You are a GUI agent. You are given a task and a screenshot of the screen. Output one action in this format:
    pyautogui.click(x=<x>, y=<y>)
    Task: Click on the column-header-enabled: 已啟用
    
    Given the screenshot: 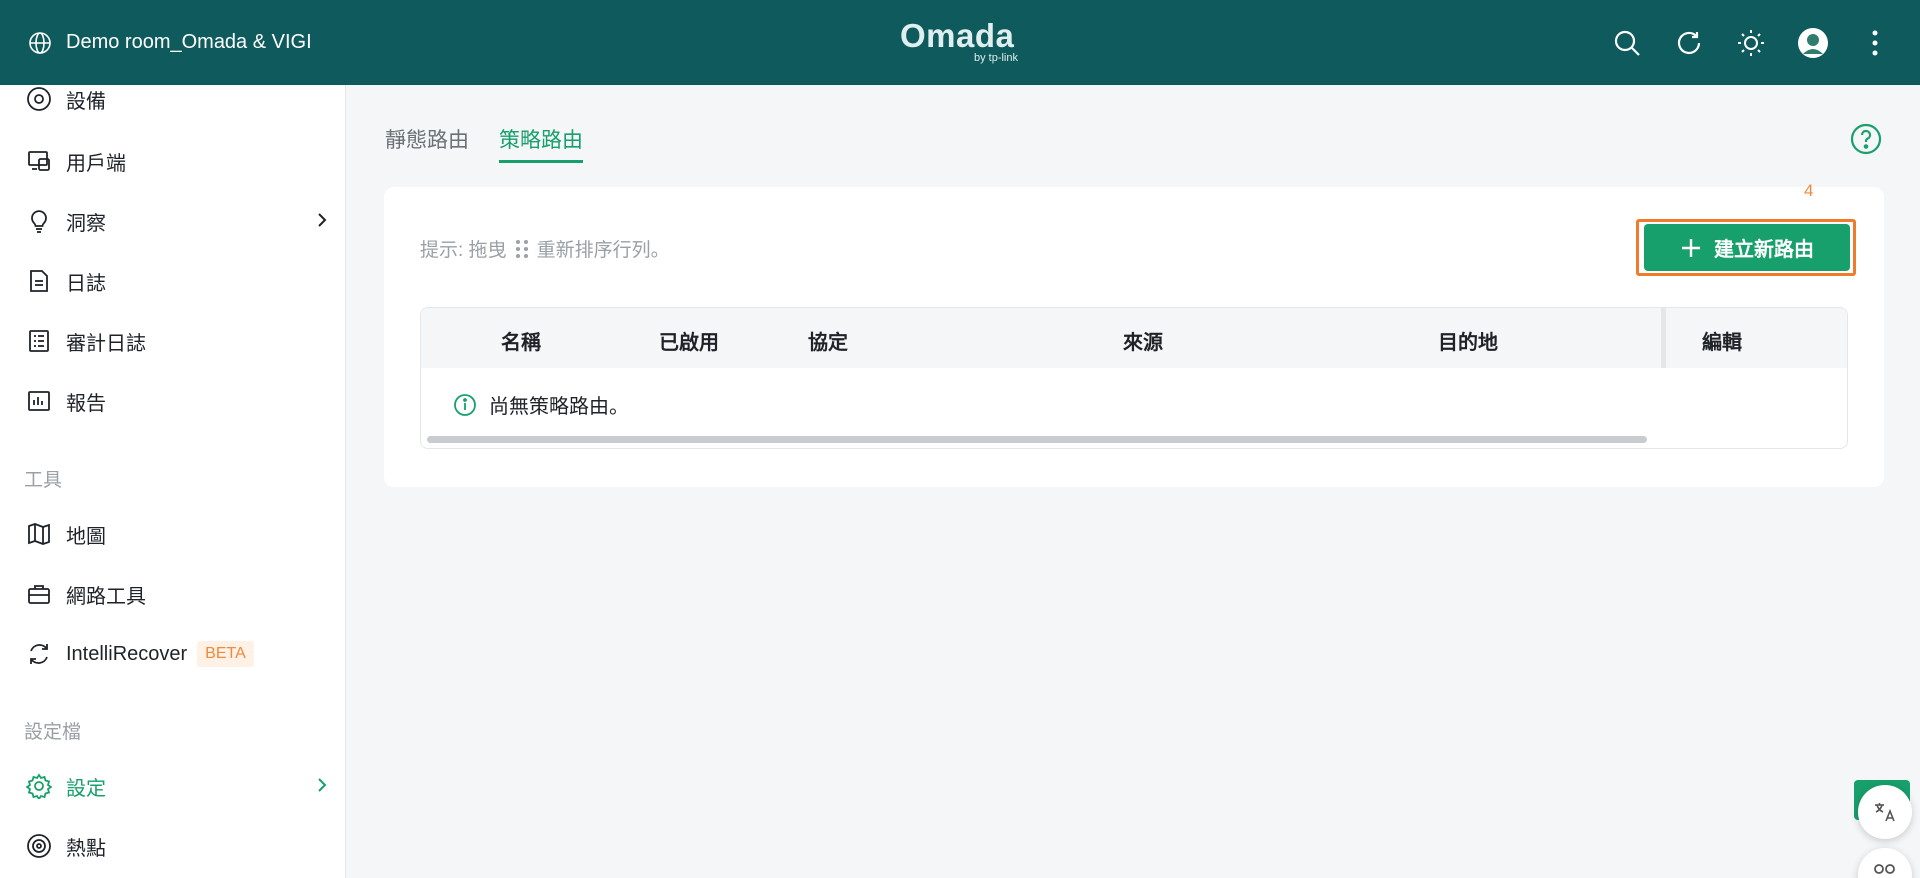 What is the action you would take?
    pyautogui.click(x=689, y=340)
    